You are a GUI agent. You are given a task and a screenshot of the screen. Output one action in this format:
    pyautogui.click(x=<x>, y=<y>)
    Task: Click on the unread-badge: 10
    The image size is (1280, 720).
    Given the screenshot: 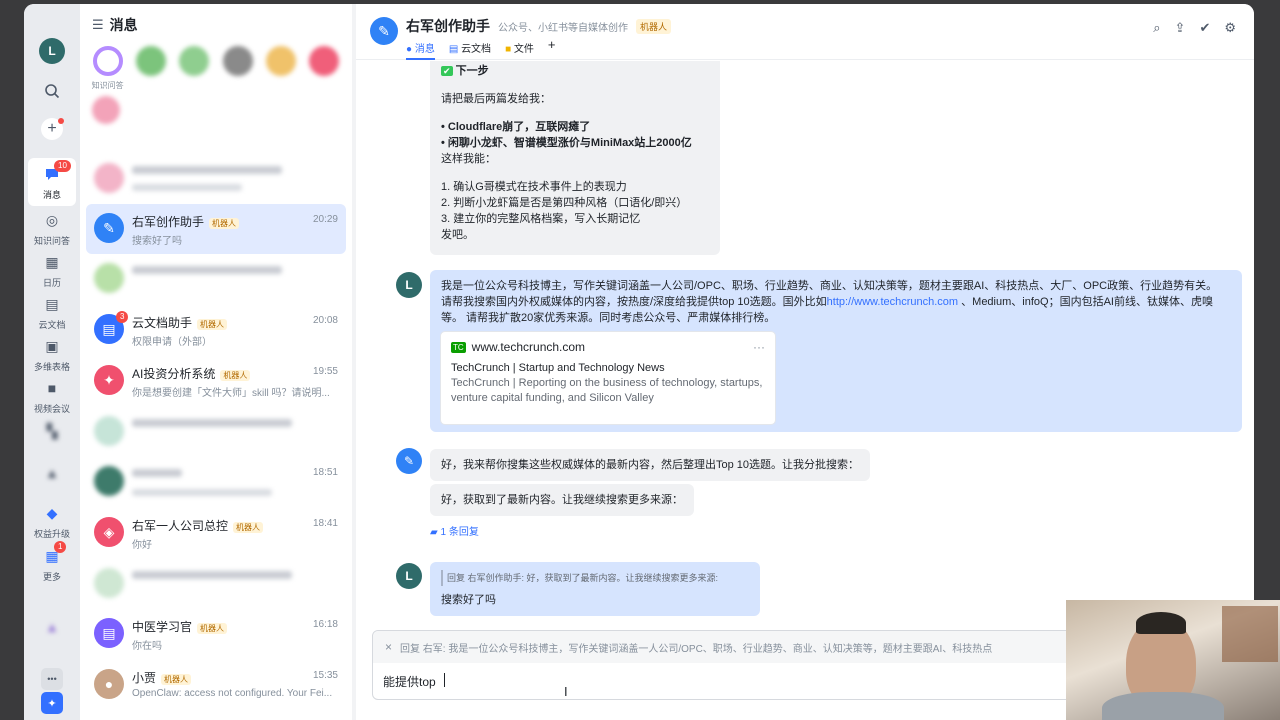 What is the action you would take?
    pyautogui.click(x=62, y=166)
    